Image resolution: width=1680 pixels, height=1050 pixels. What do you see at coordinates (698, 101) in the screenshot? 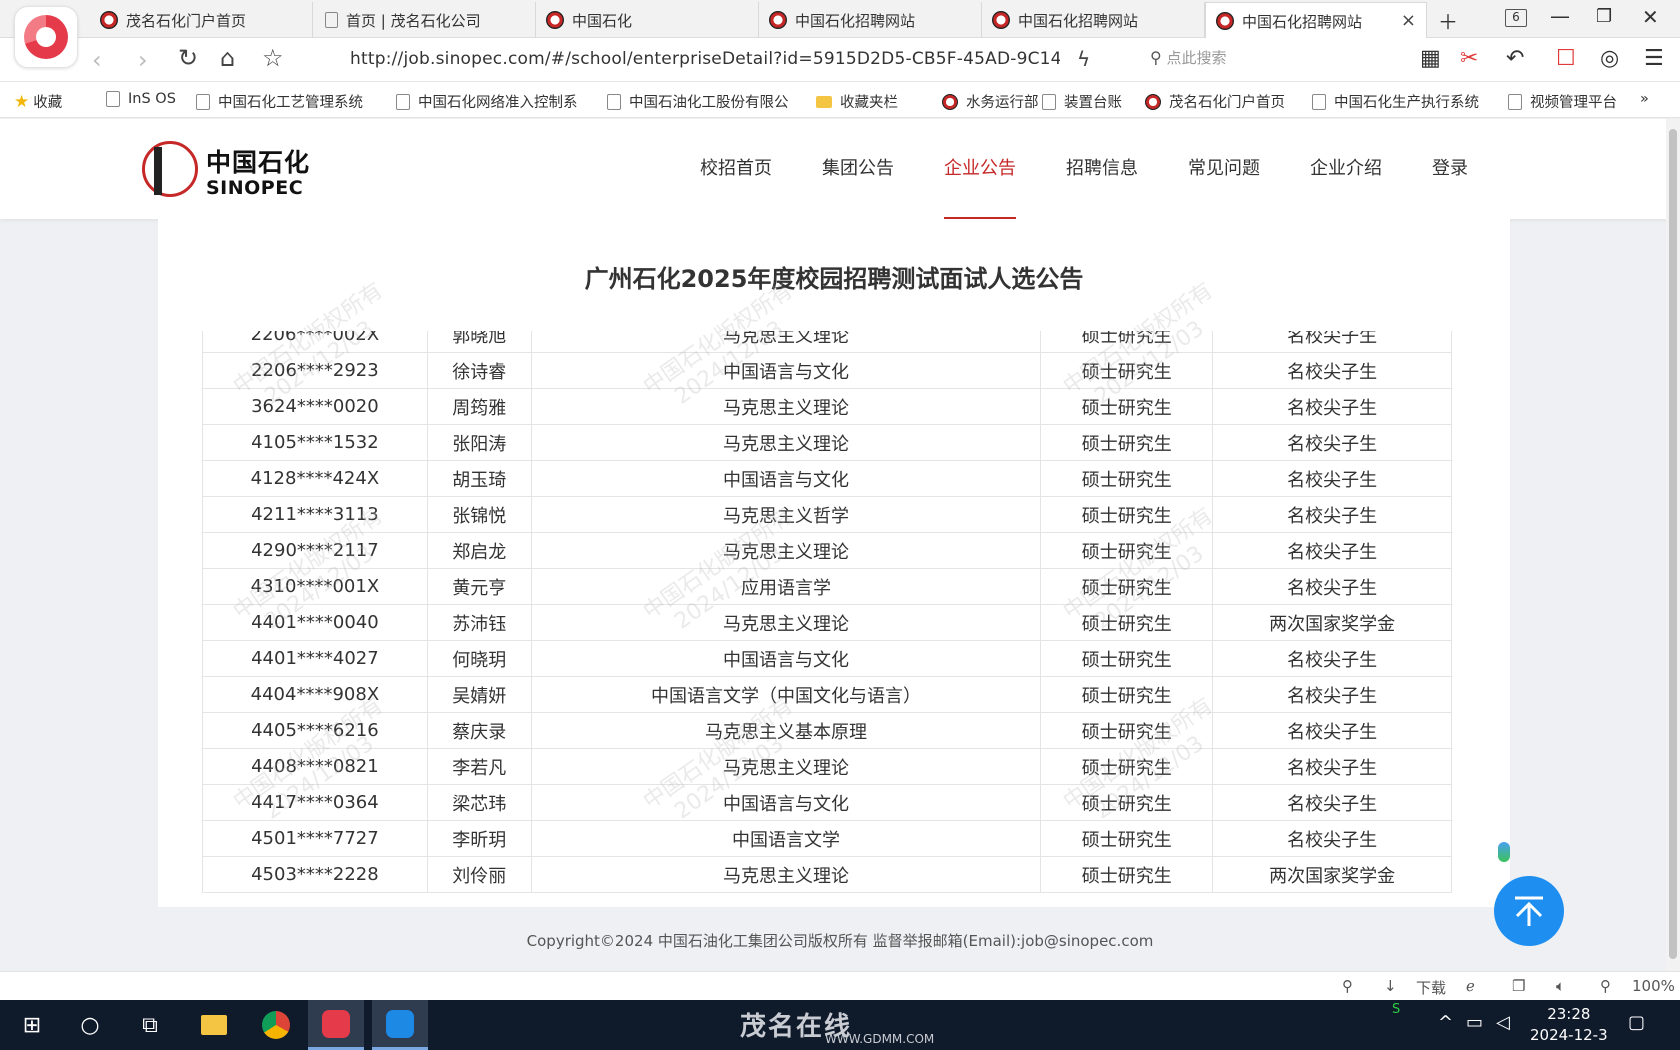
I see `bookmark-item: 中国石油化工股份有限公` at bounding box center [698, 101].